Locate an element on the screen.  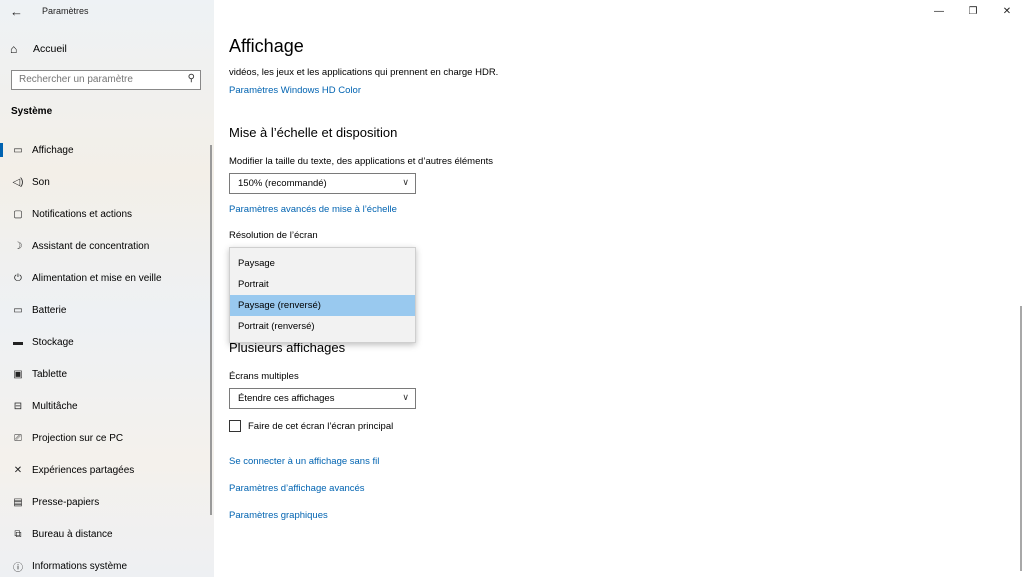
sidebar-item-label: Expériences partagées is located at coordinates (83, 470).